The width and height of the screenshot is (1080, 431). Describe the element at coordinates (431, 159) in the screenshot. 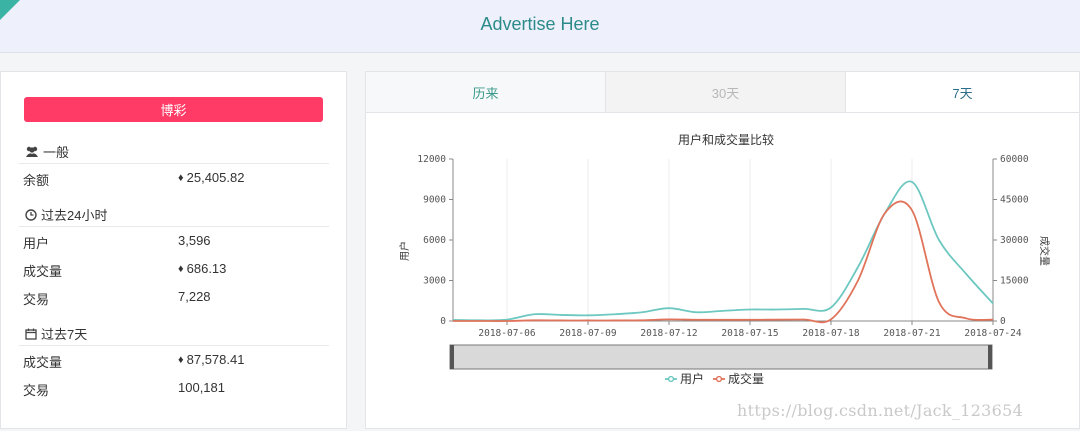

I see `y-tick-label: 12000` at that location.